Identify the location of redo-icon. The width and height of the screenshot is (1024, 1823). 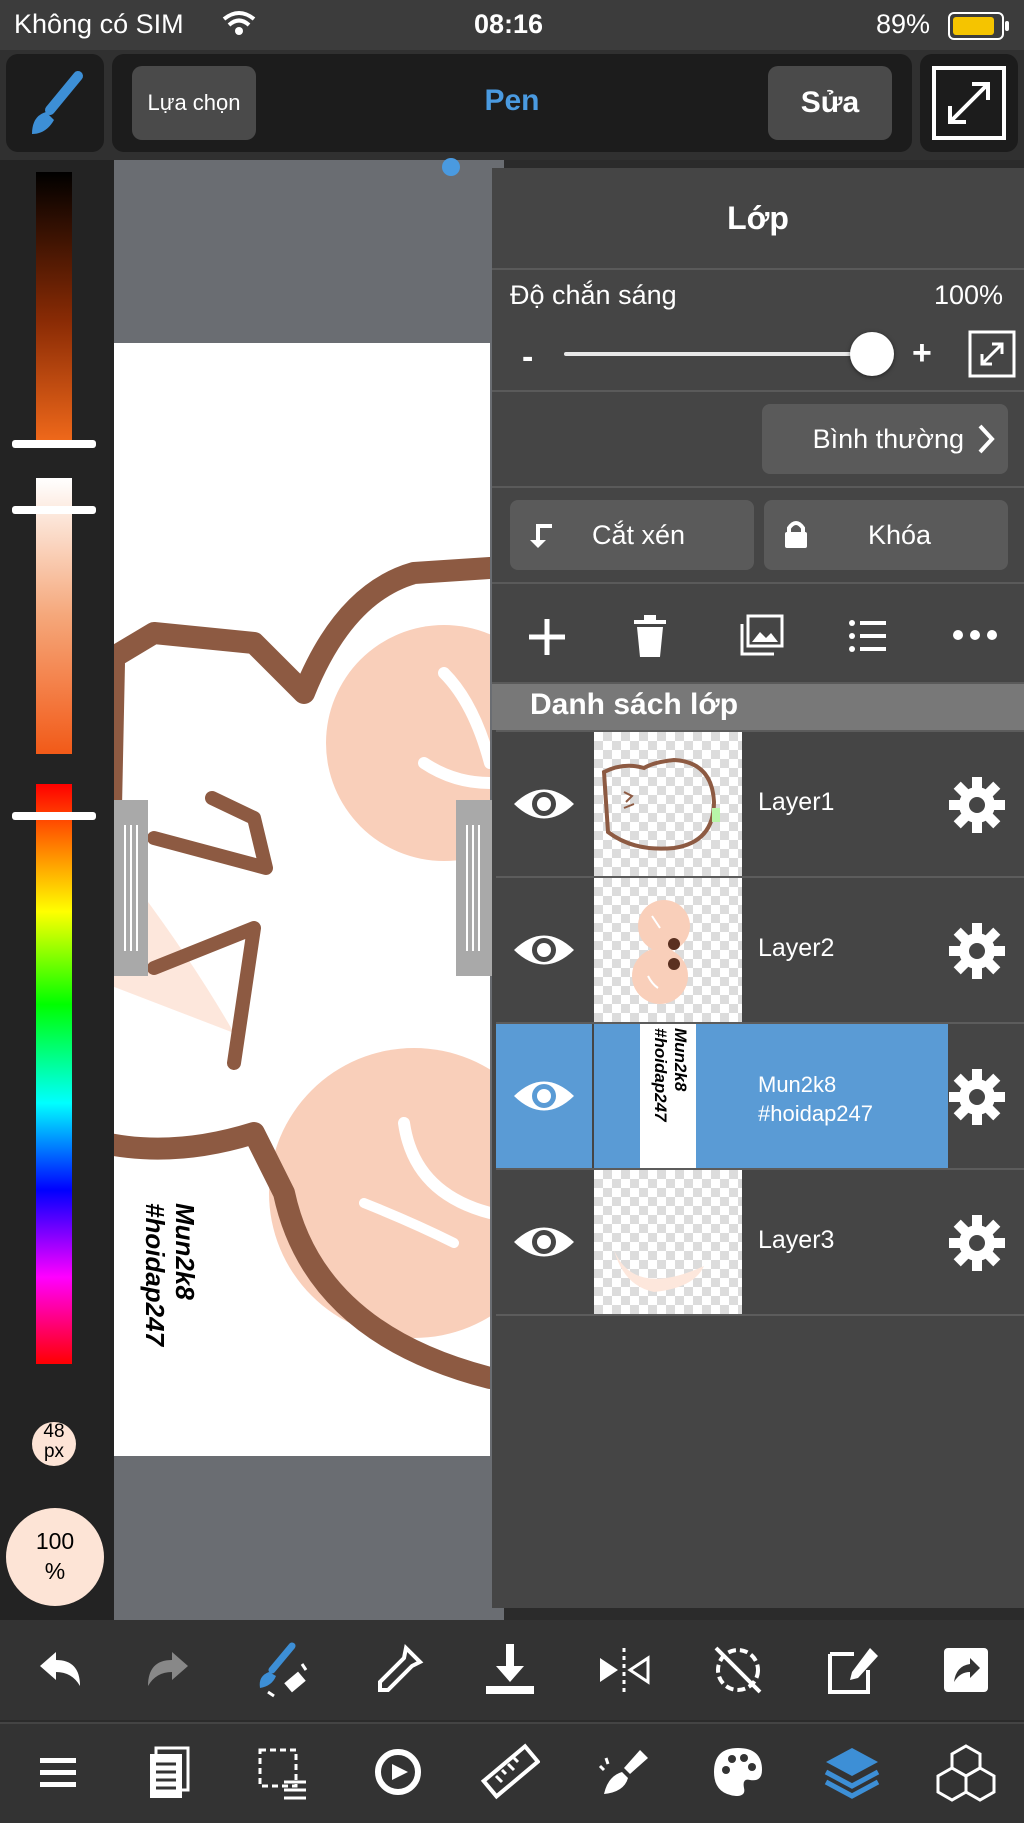
(170, 1670).